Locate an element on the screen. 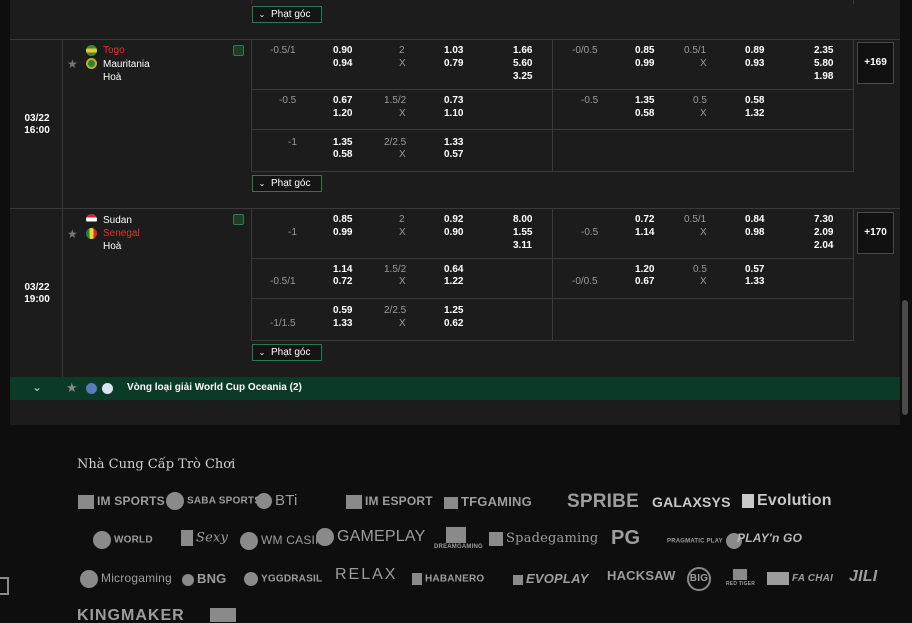  provider-logo: Sexy is located at coordinates (204, 538).